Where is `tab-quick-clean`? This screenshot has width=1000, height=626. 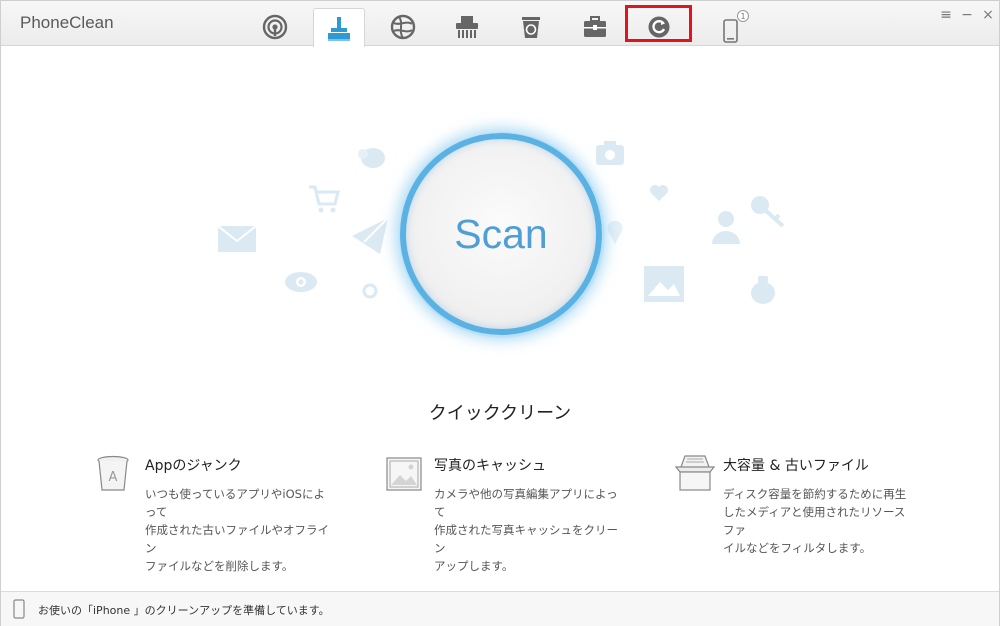
tab-quick-clean is located at coordinates (339, 27).